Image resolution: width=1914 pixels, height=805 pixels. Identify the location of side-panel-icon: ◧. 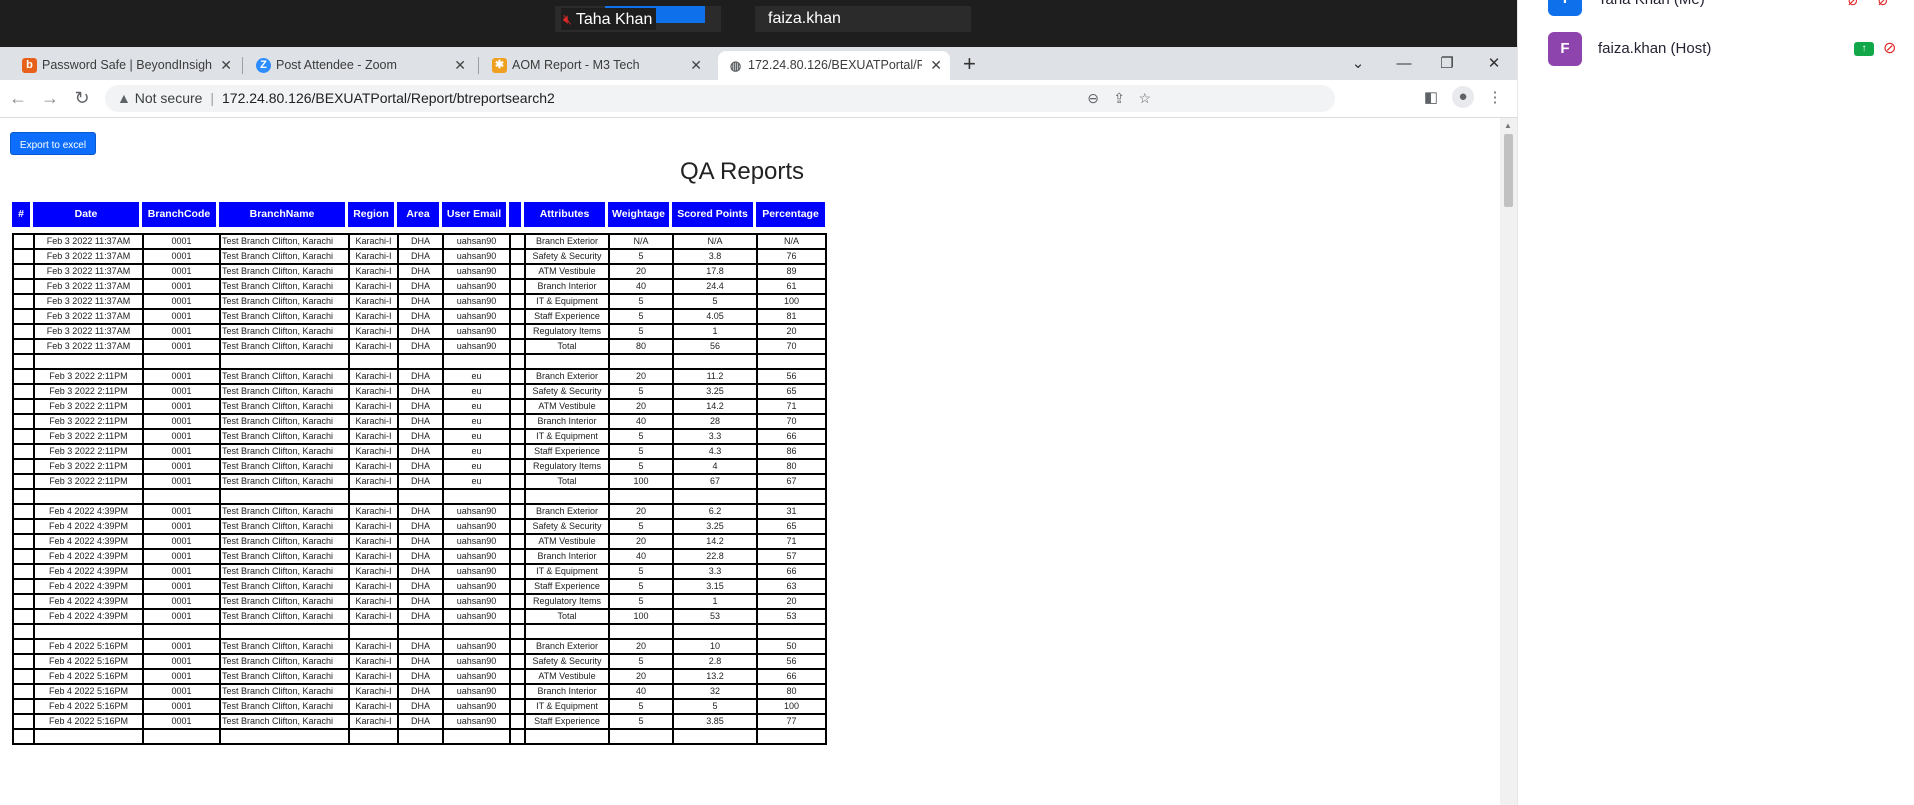
(1431, 97).